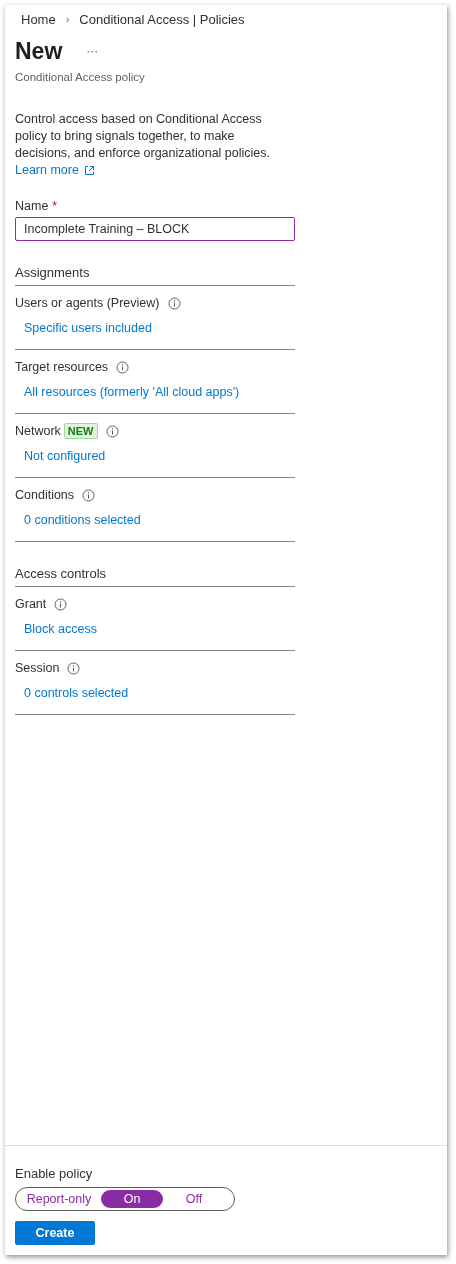 Image resolution: width=456 pixels, height=1264 pixels. I want to click on new-badge: NEW, so click(80, 431).